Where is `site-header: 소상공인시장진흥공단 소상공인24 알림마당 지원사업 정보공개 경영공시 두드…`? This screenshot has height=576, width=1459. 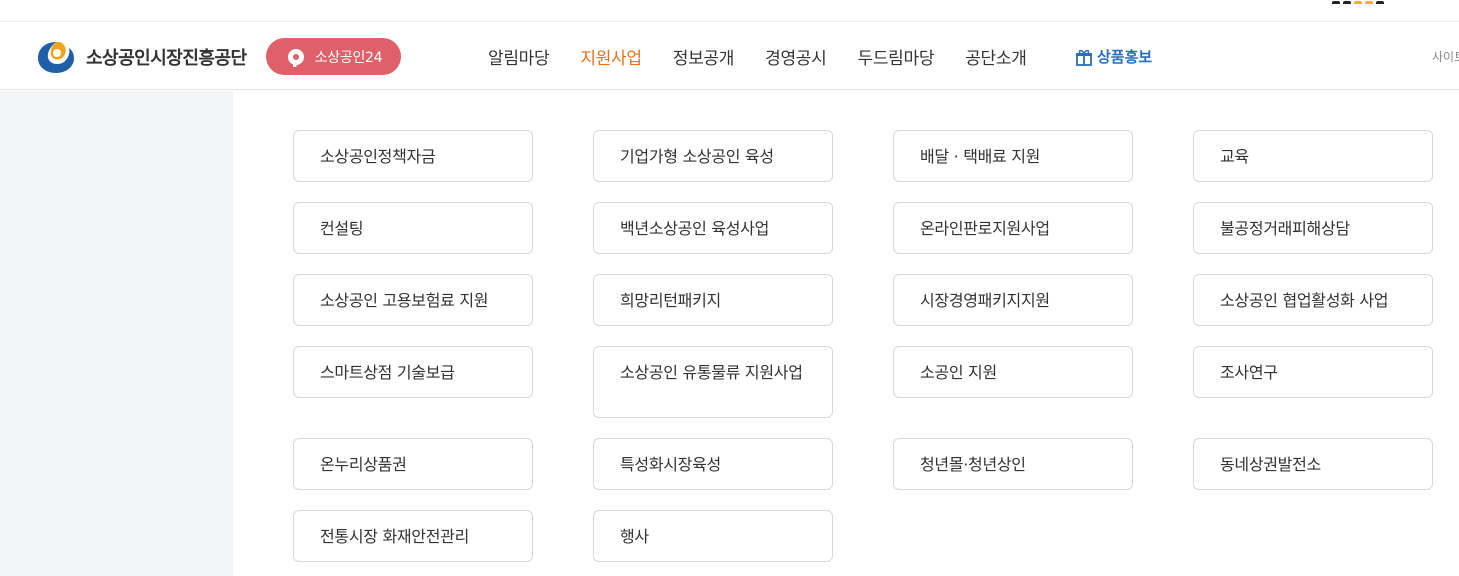 site-header: 소상공인시장진흥공단 소상공인24 알림마당 지원사업 정보공개 경영공시 두드… is located at coordinates (729, 56).